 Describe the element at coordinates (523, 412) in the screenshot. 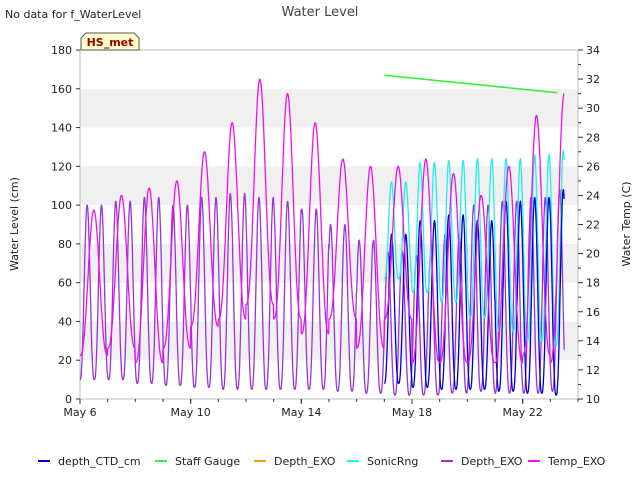

I see `x-tick-label: May 22` at that location.